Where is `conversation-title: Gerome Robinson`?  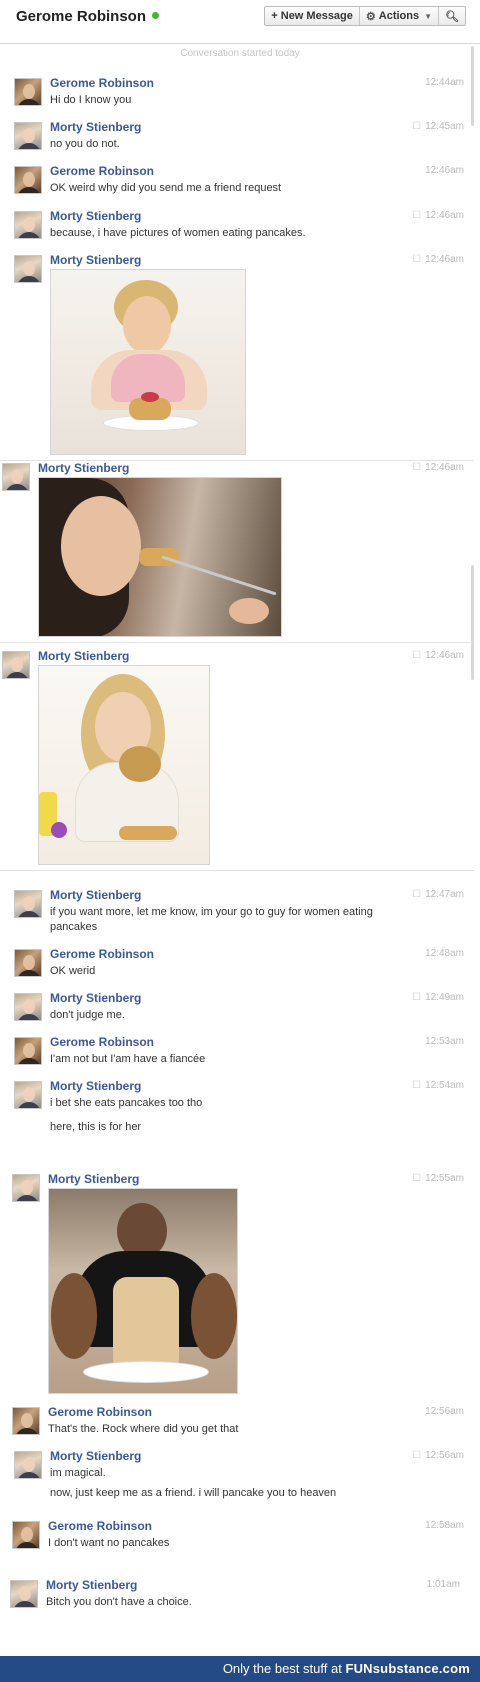 conversation-title: Gerome Robinson is located at coordinates (88, 16).